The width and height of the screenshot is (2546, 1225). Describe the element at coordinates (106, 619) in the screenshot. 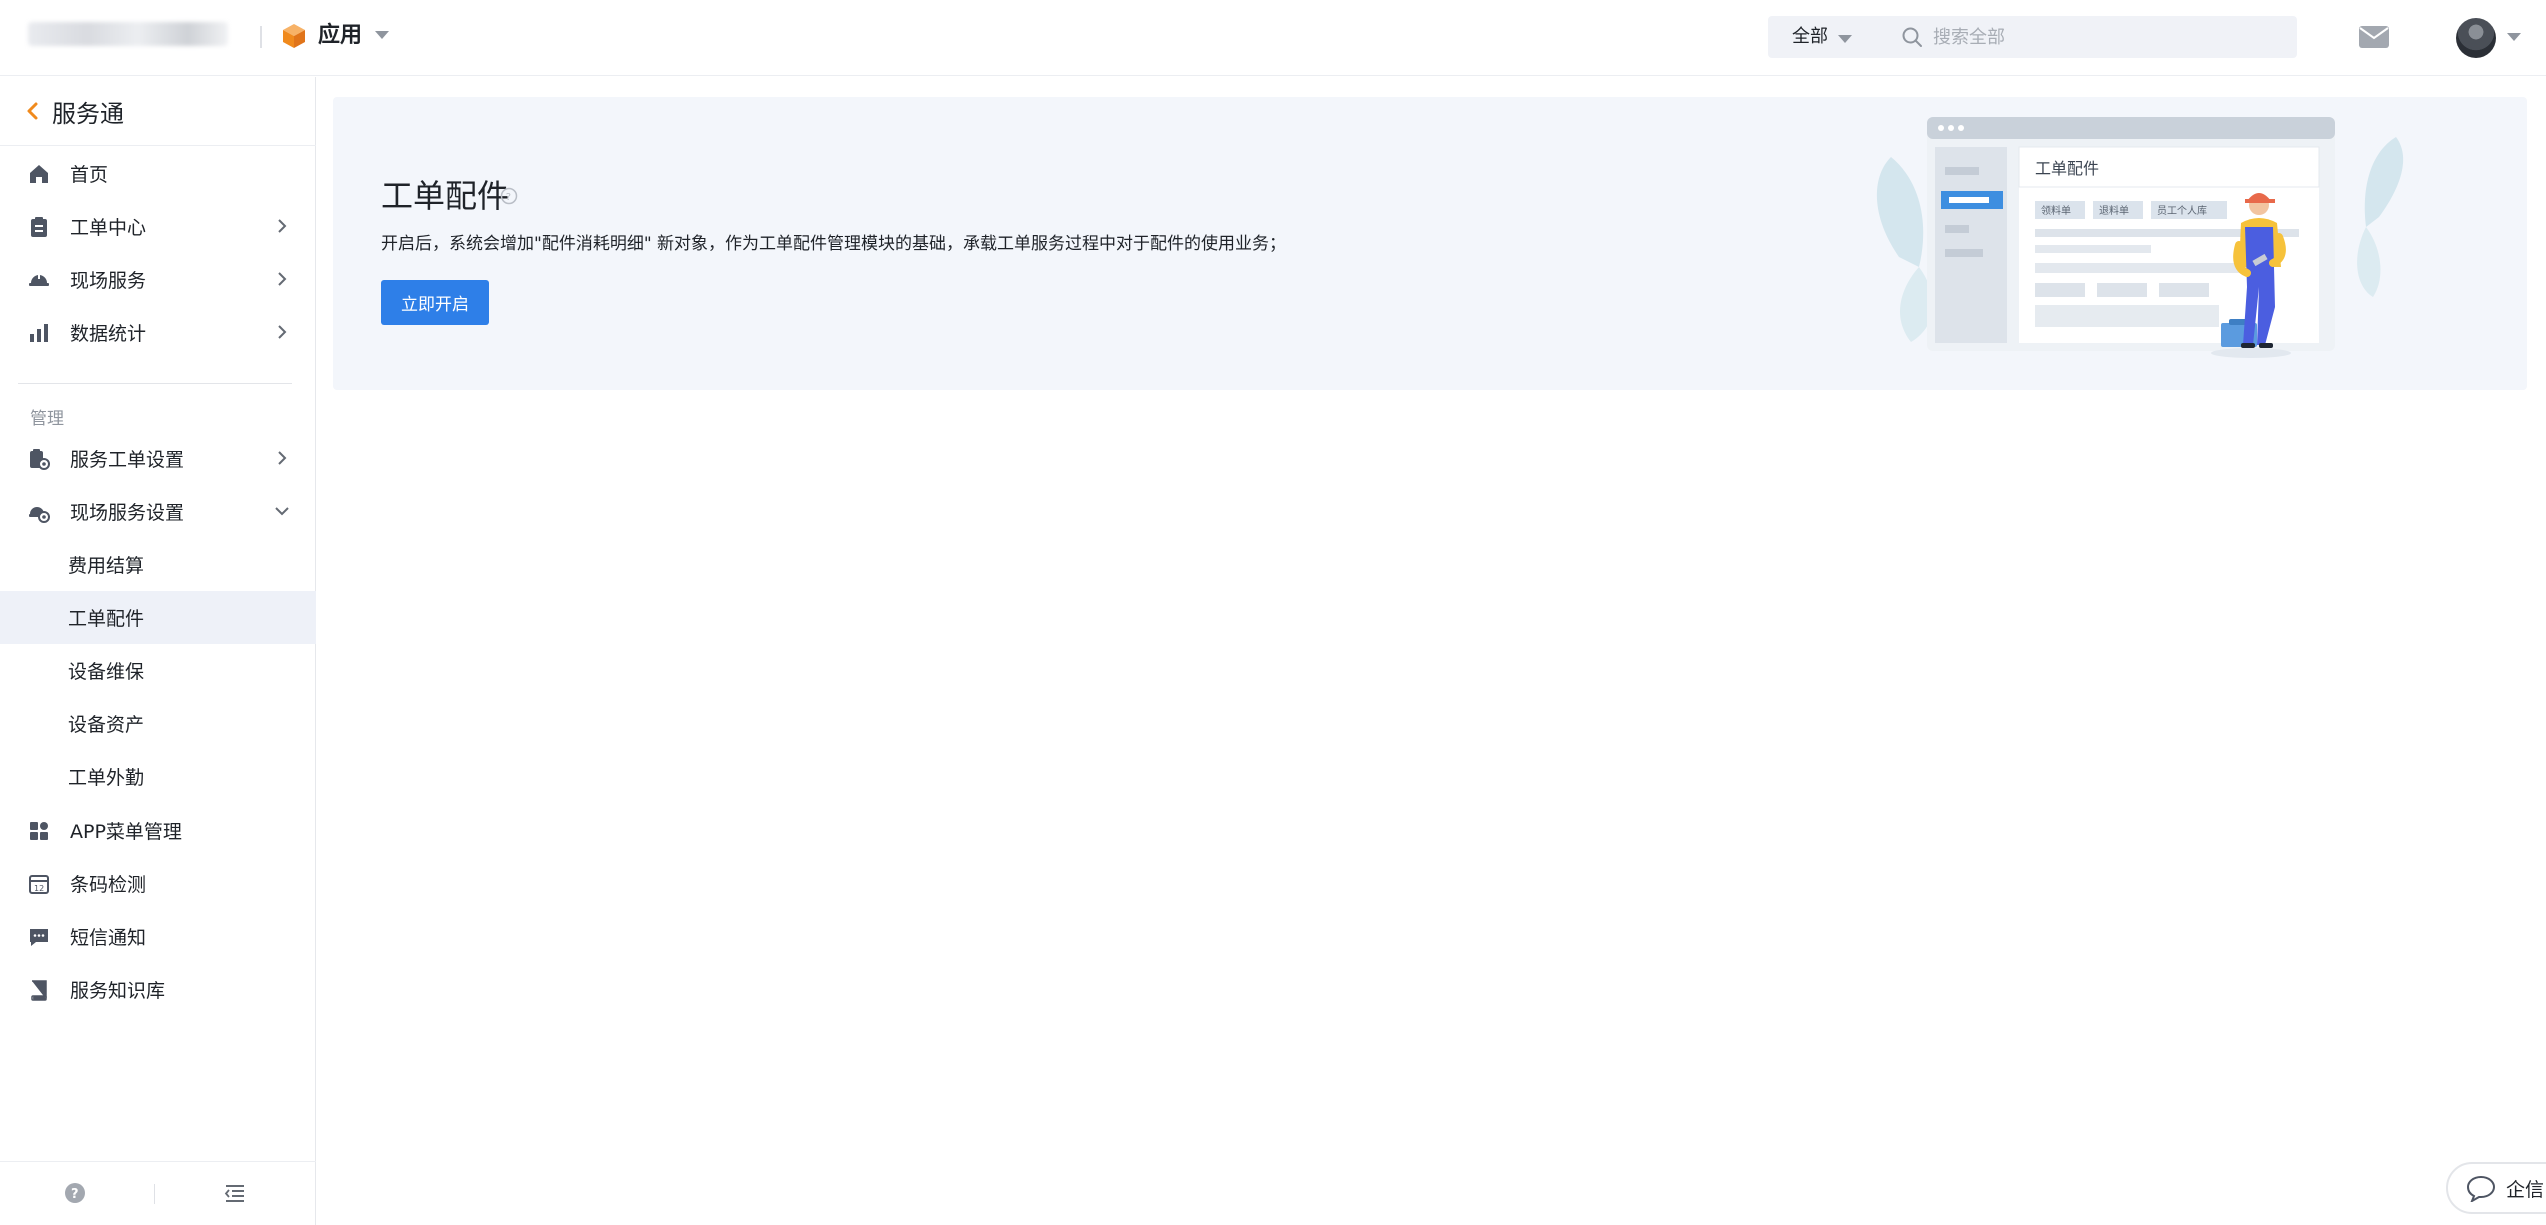

I see `sidebar-item-label: 工单配件` at that location.